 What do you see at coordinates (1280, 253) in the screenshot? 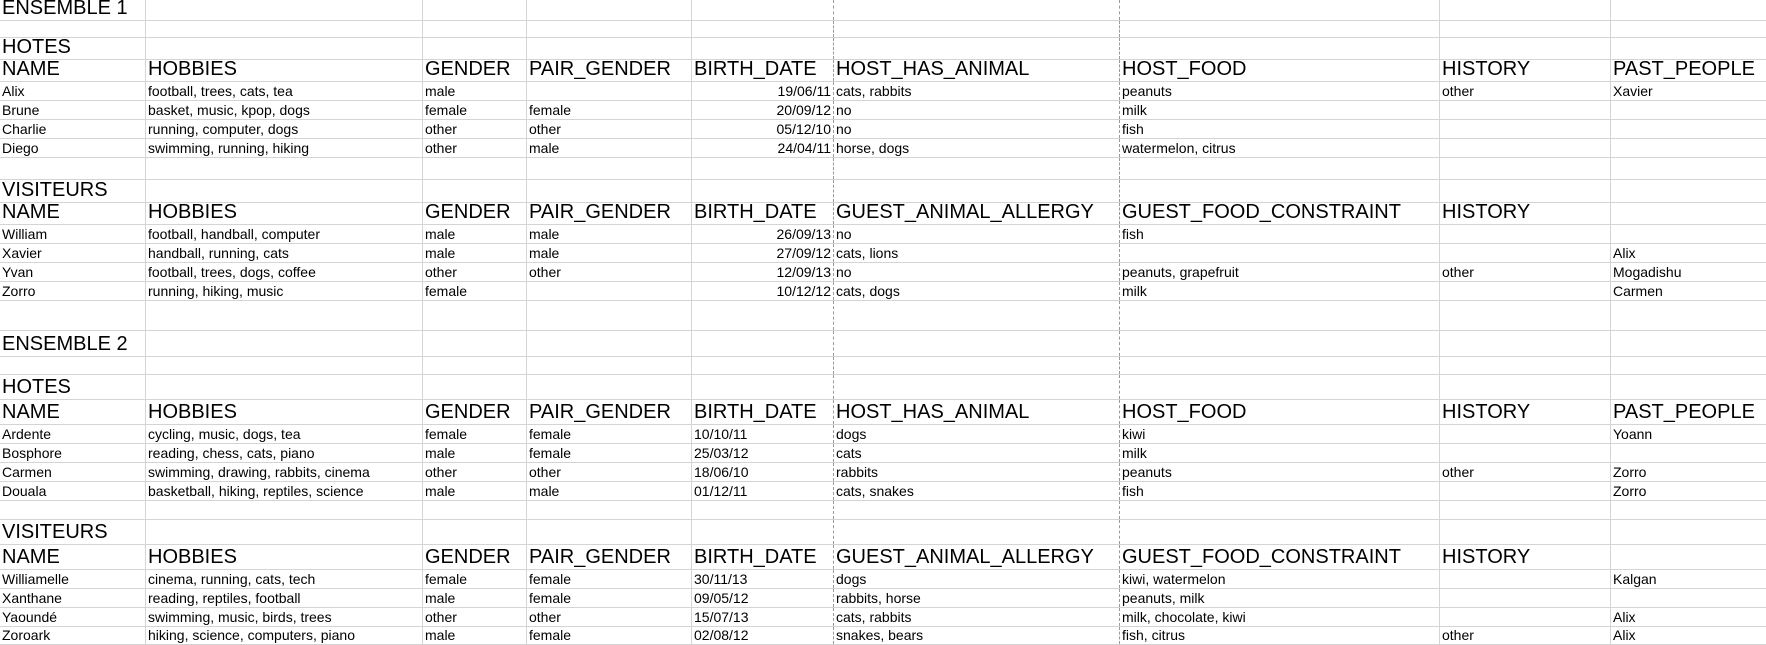
I see `cell-food` at bounding box center [1280, 253].